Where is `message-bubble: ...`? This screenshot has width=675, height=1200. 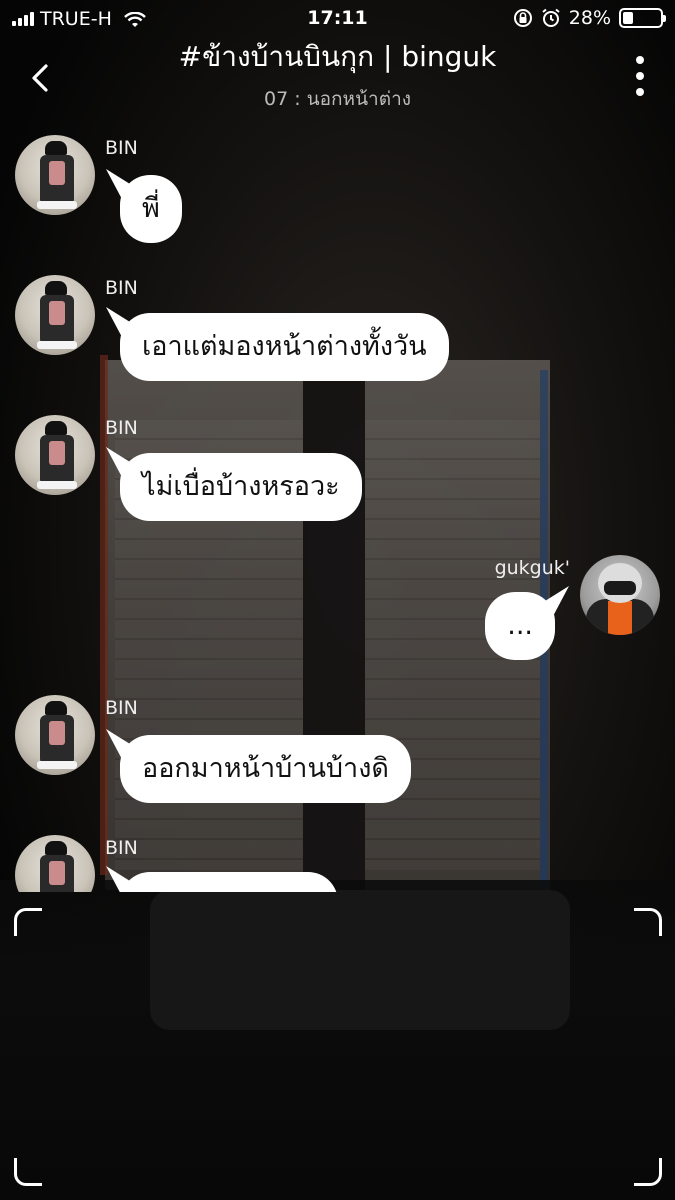 message-bubble: ... is located at coordinates (520, 626).